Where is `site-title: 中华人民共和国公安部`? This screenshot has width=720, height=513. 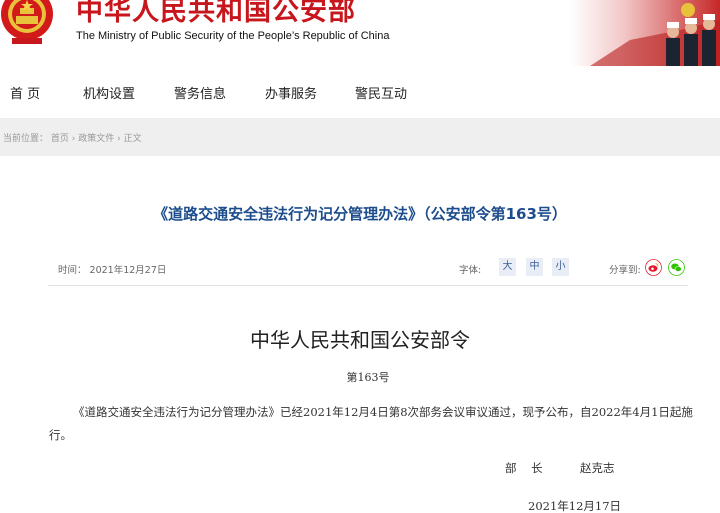
site-title: 中华人民共和国公安部 is located at coordinates (216, 14).